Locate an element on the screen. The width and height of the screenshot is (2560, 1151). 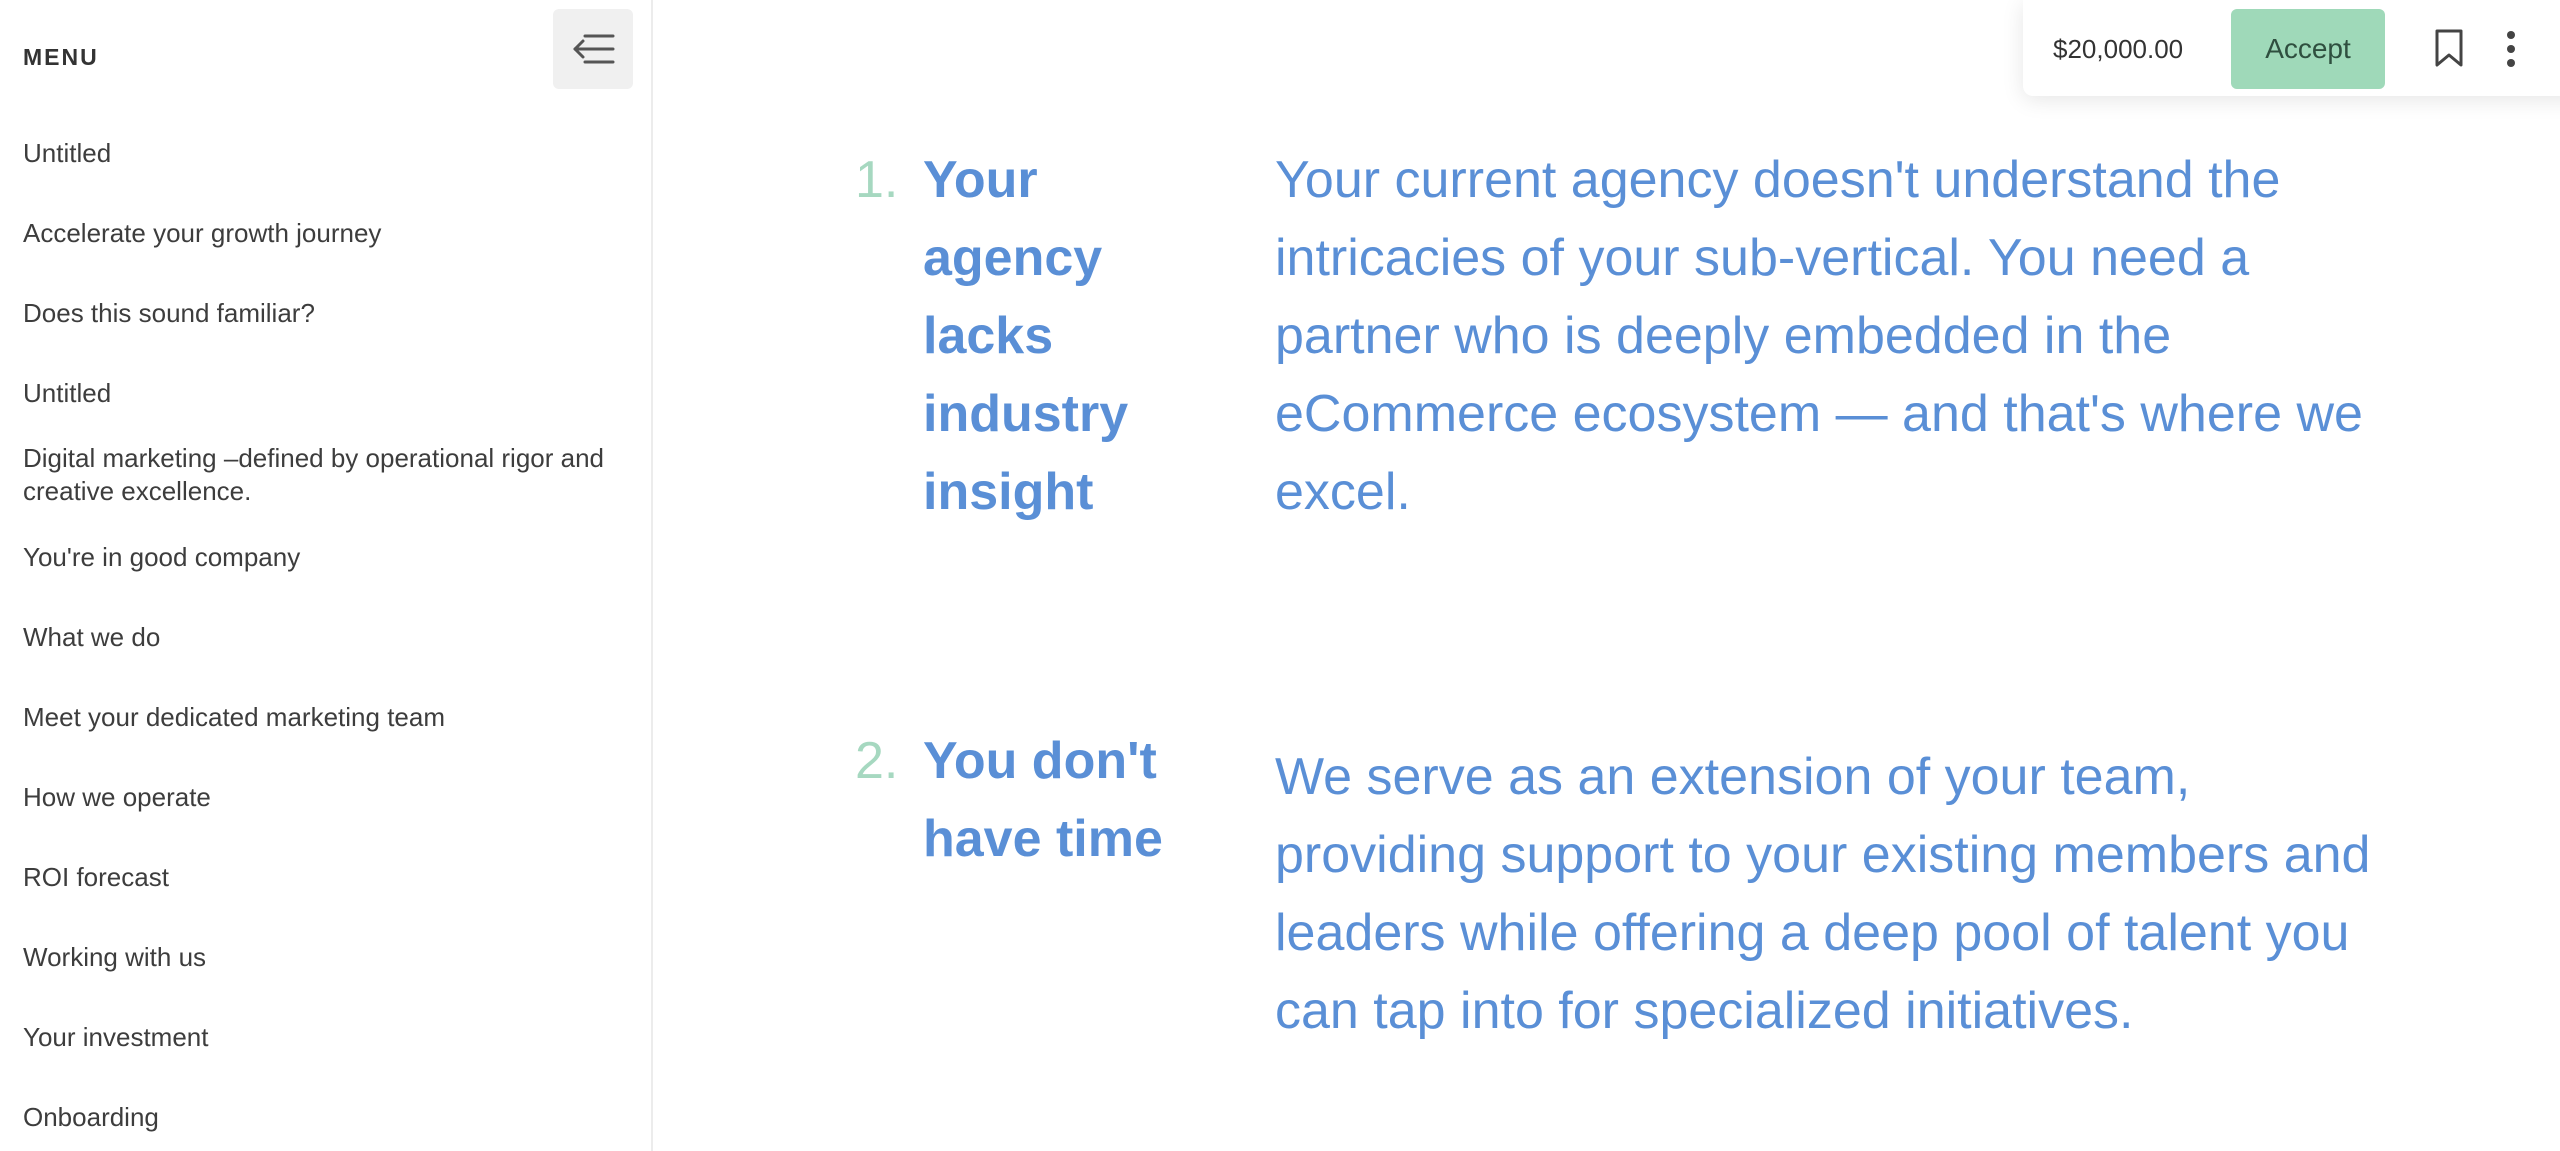
sidebar-item-how-we-operate: How we operate is located at coordinates (323, 797).